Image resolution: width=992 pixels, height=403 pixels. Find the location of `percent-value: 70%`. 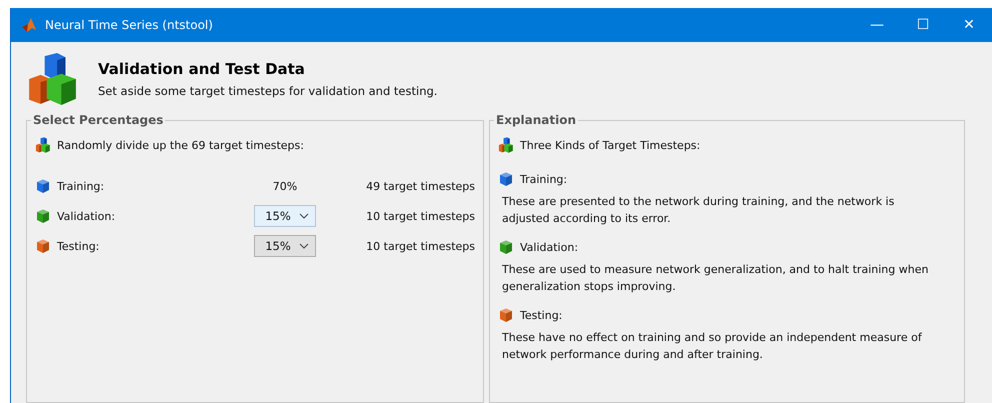

percent-value: 70% is located at coordinates (285, 186).